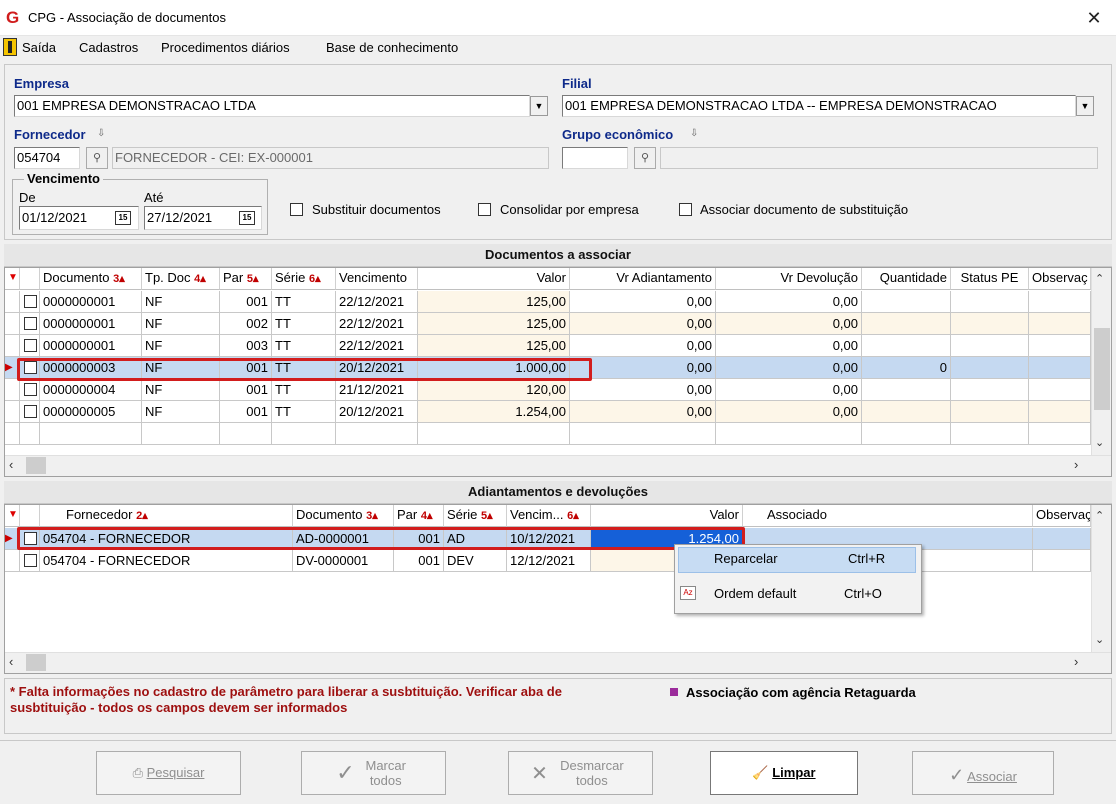 The height and width of the screenshot is (804, 1116). What do you see at coordinates (794, 772) in the screenshot?
I see `limpar-label: Limpar` at bounding box center [794, 772].